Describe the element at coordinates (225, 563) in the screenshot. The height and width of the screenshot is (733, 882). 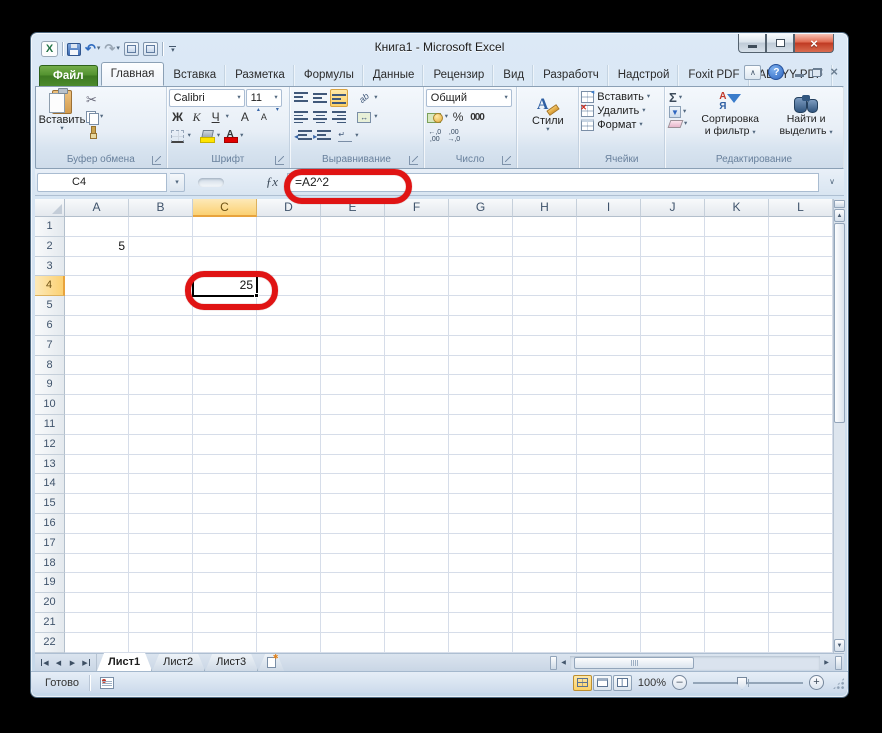
I see `cell-C18` at that location.